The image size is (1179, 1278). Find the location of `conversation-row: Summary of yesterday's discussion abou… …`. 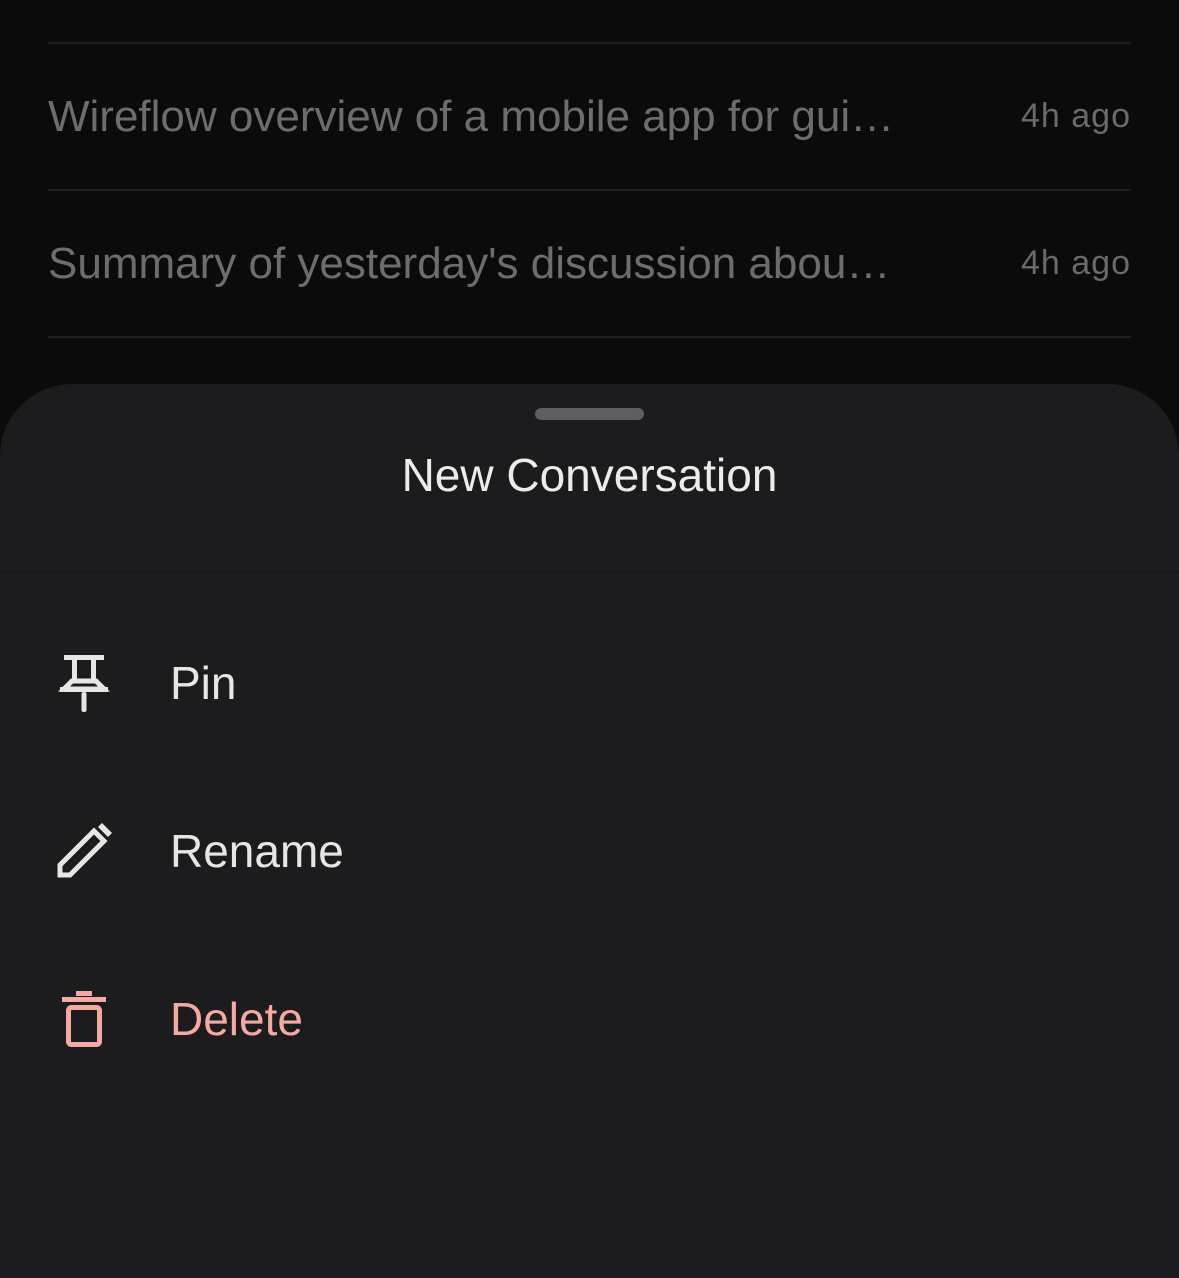

conversation-row: Summary of yesterday's discussion abou… … is located at coordinates (589, 263).